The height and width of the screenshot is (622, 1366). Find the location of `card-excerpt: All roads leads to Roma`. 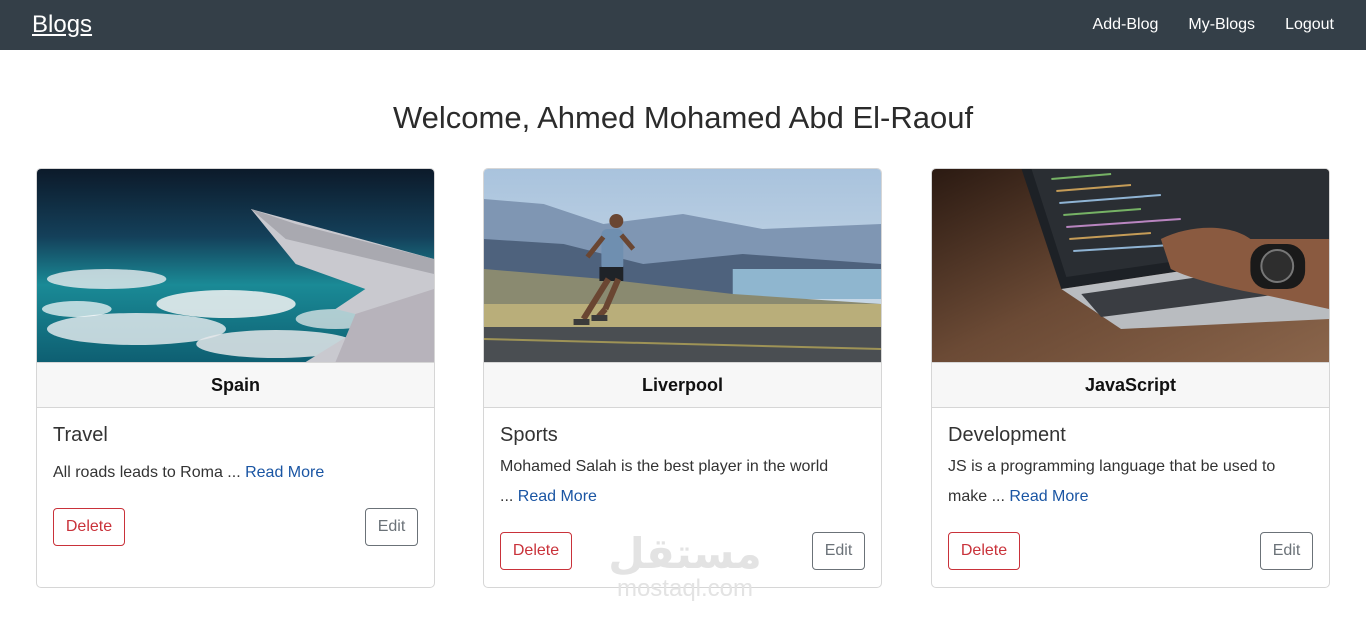

card-excerpt: All roads leads to Roma is located at coordinates (138, 472).